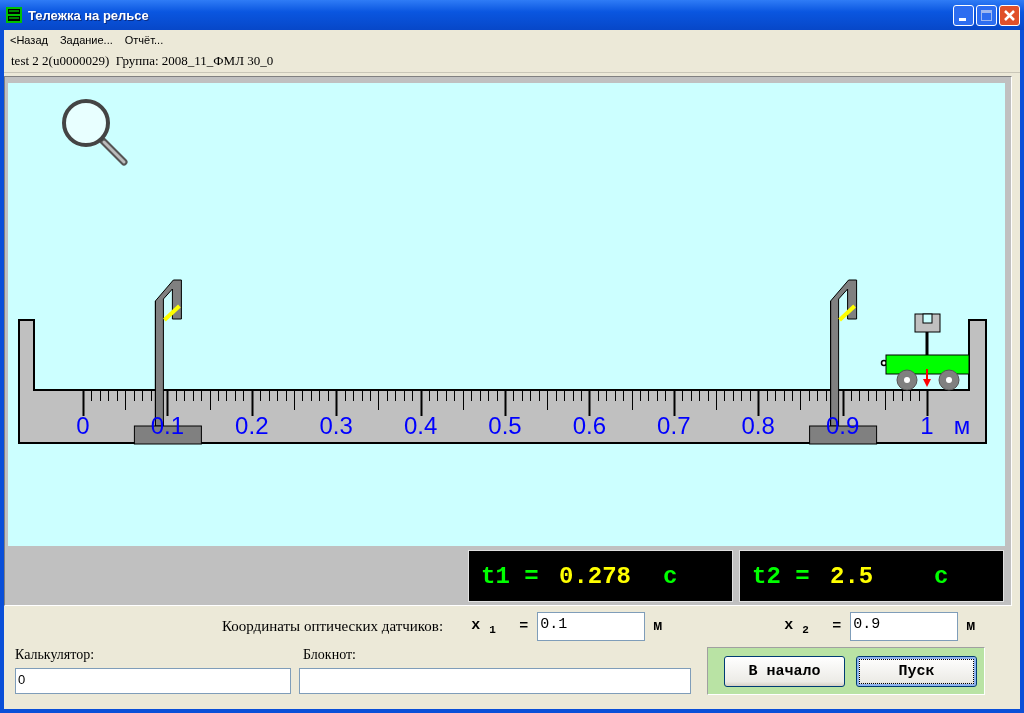  Describe the element at coordinates (420, 425) in the screenshot. I see `scale-label: 0.4` at that location.